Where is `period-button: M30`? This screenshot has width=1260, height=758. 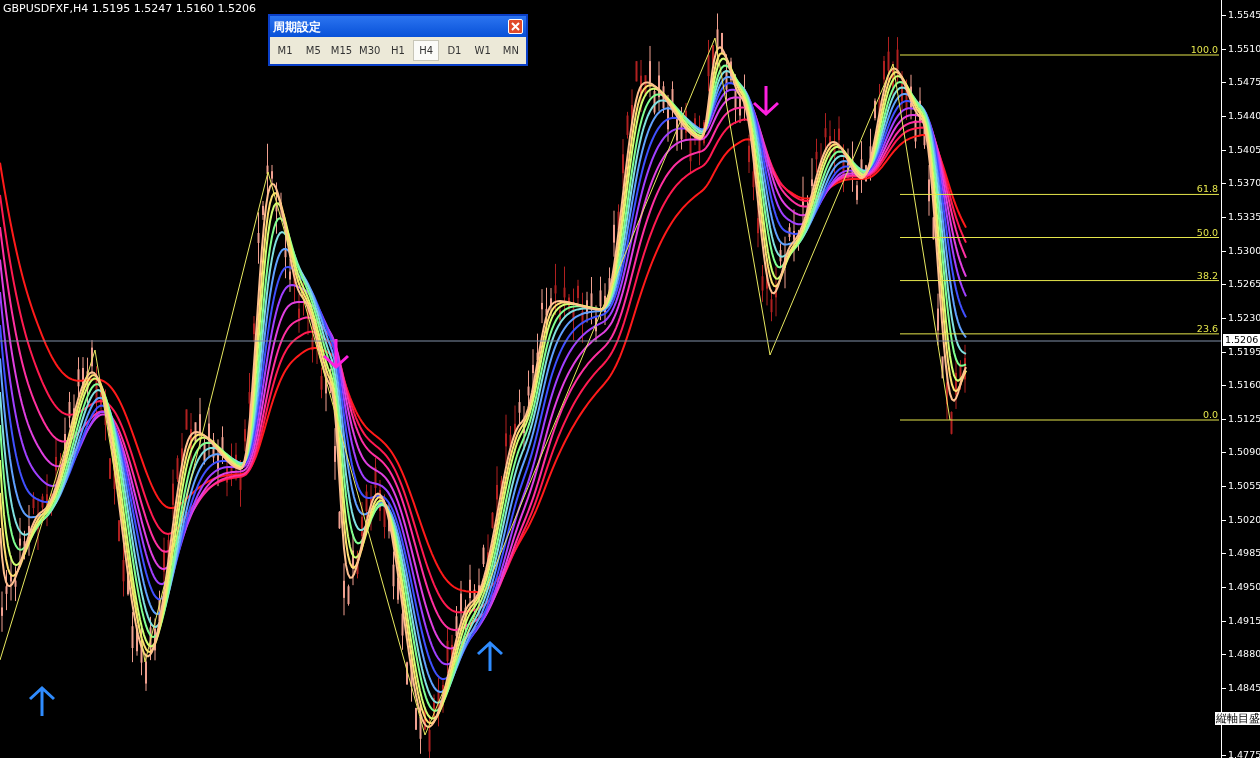 period-button: M30 is located at coordinates (369, 50).